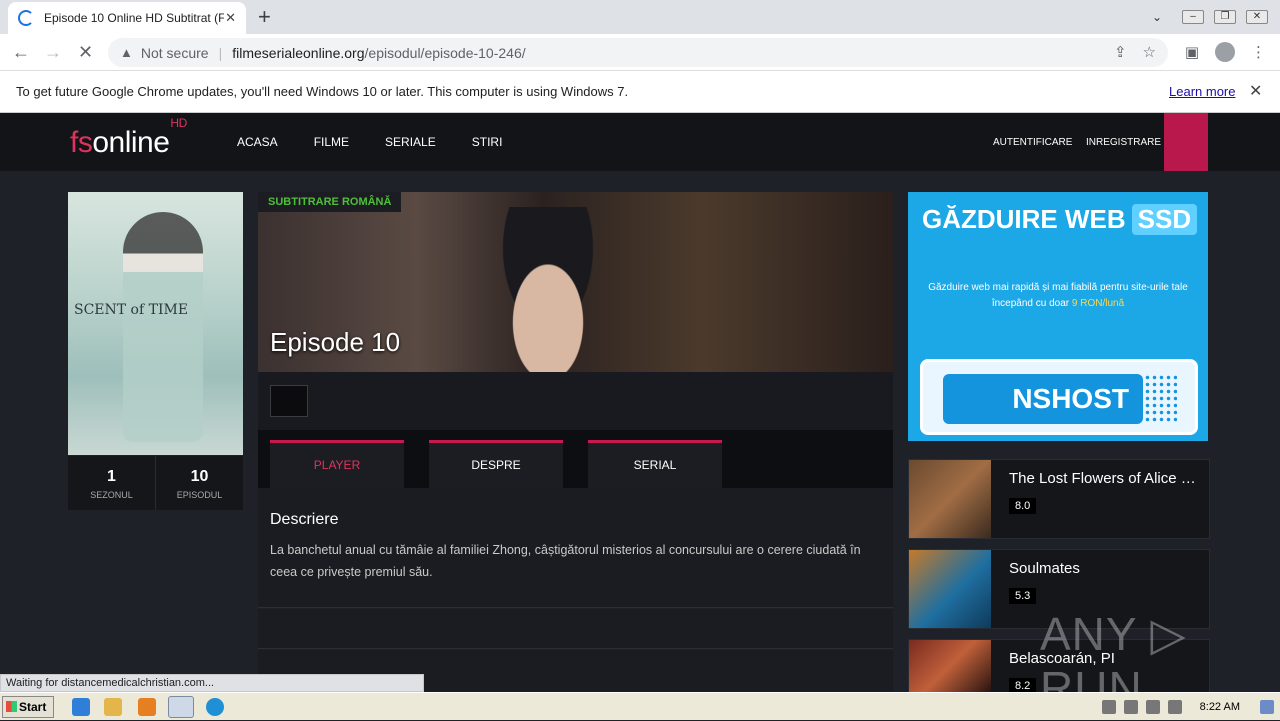 The height and width of the screenshot is (721, 1280). Describe the element at coordinates (111, 495) in the screenshot. I see `season-label: SEZONUL` at that location.